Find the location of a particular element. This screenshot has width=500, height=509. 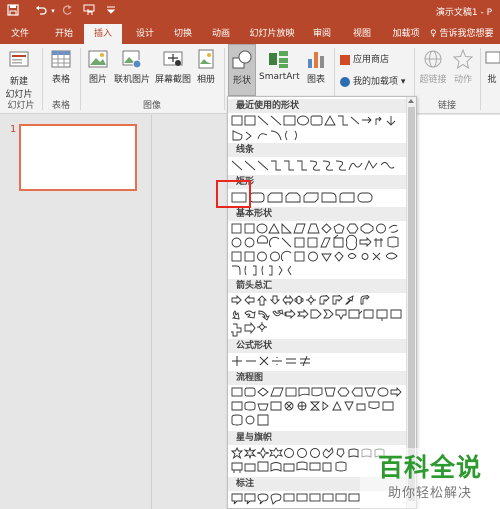

new-slide-button: 新建 幻灯片 is located at coordinates (19, 74).